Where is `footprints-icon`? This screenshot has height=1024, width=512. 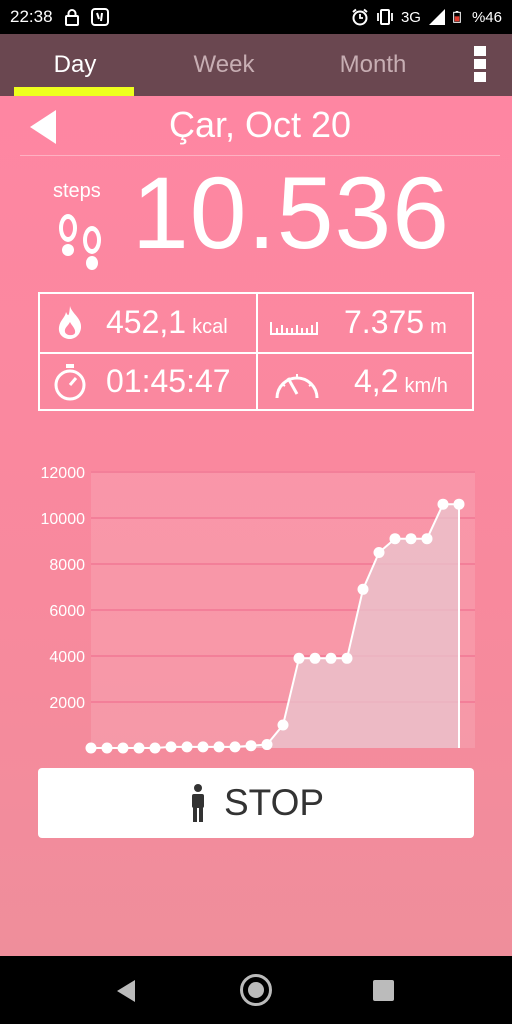 footprints-icon is located at coordinates (80, 242).